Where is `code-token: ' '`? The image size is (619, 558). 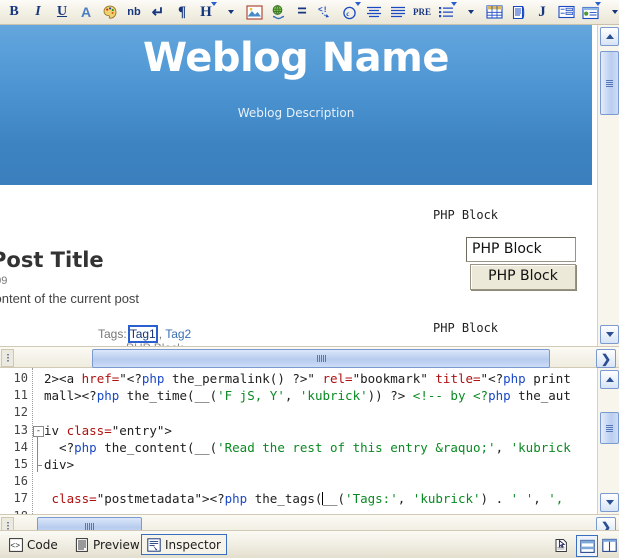 code-token: ' ' is located at coordinates (522, 499).